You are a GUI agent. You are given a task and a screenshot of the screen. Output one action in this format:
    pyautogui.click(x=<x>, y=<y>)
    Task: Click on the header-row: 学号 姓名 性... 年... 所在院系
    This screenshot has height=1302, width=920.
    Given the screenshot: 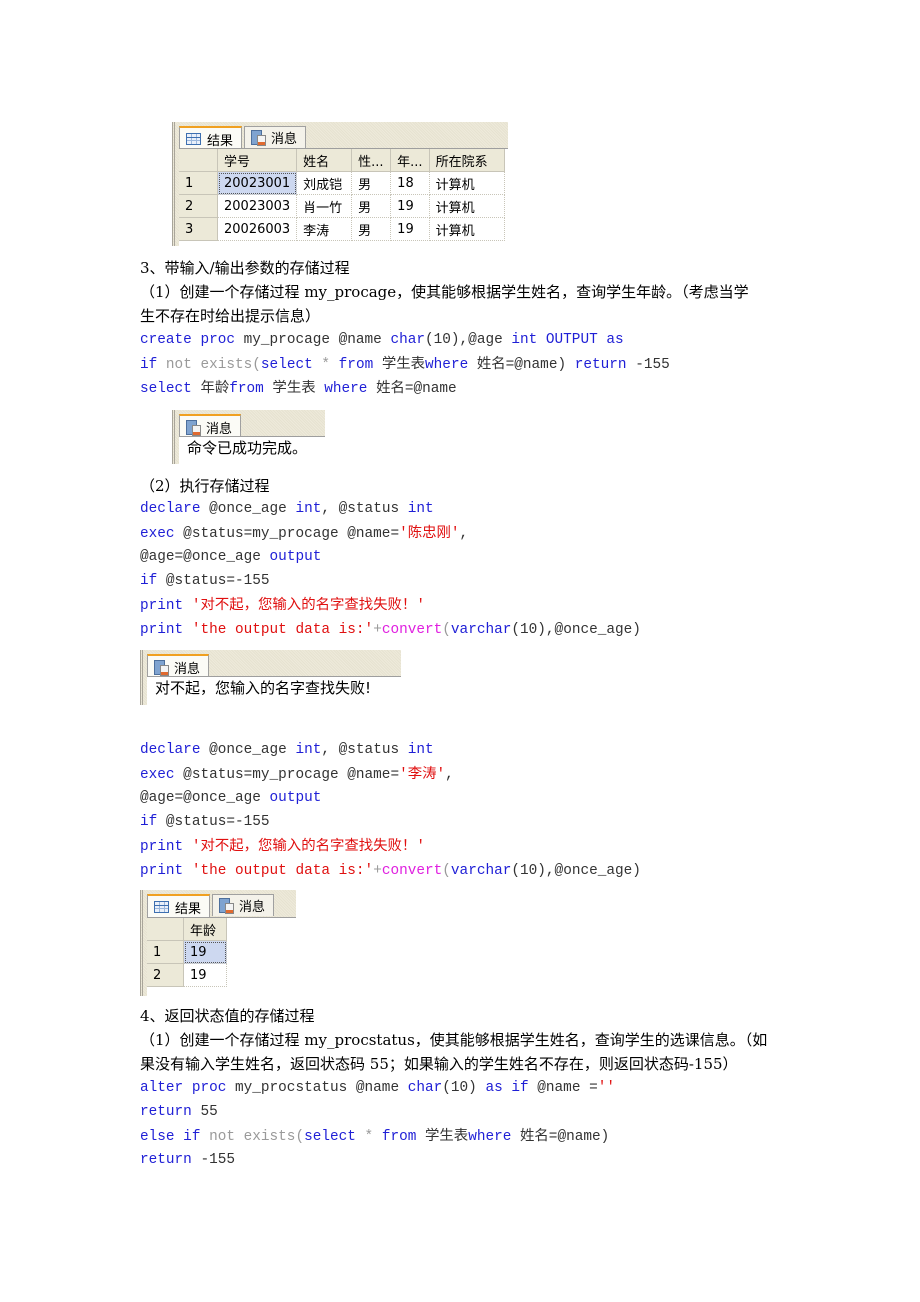 What is the action you would take?
    pyautogui.click(x=342, y=160)
    